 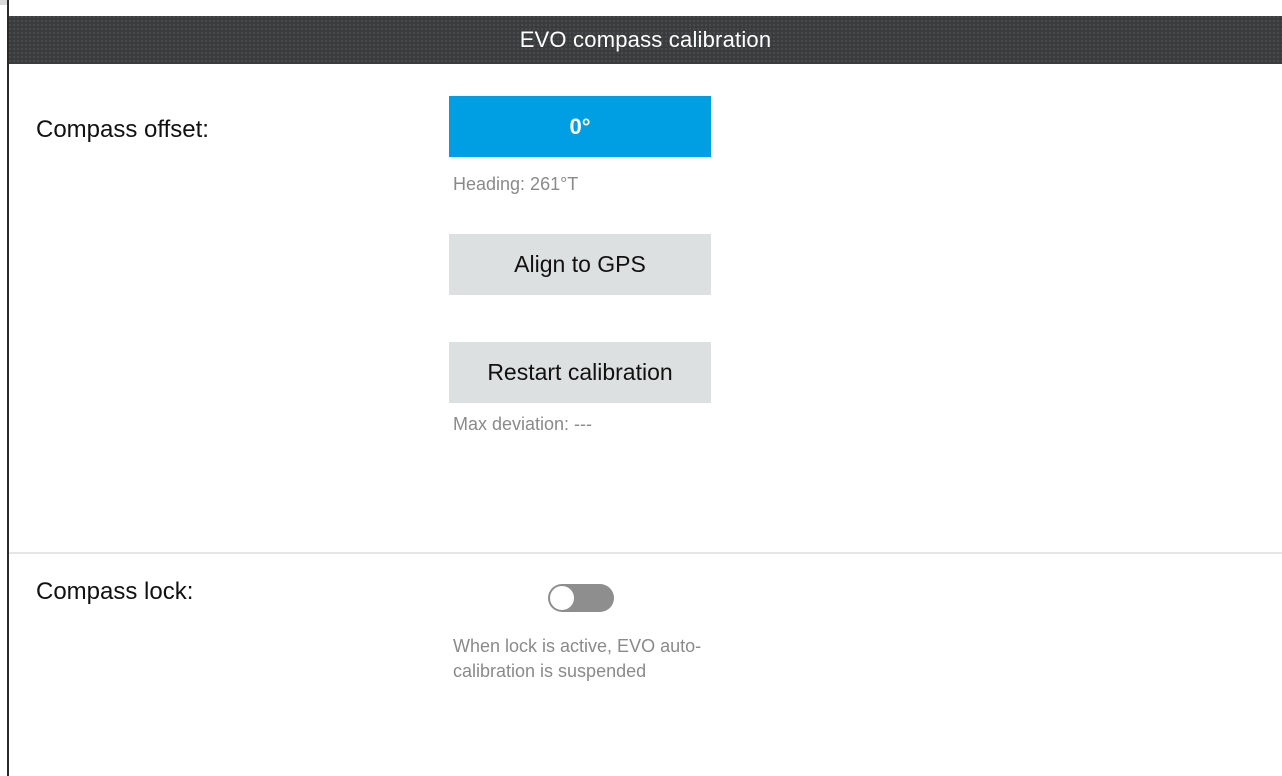 I want to click on compass-offset-value-button: 0°, so click(x=580, y=126).